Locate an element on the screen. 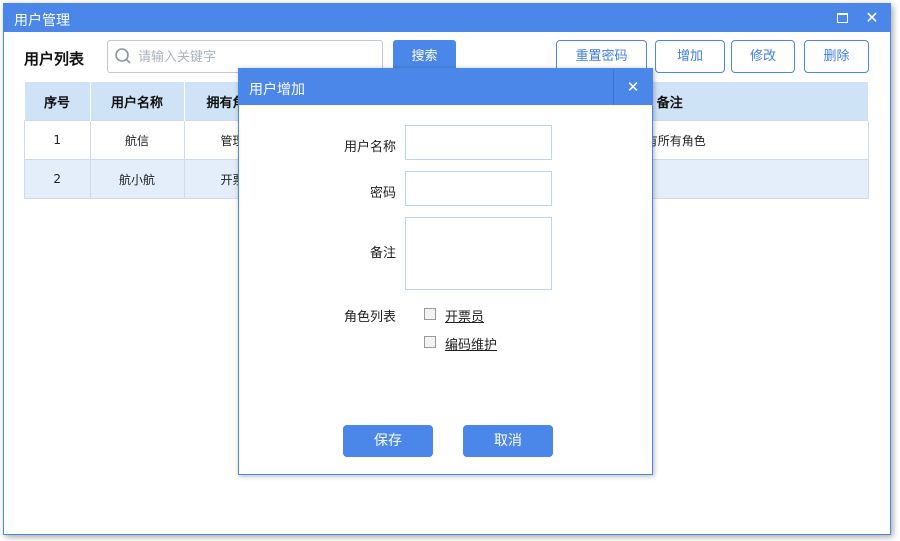  cell-username: 航信 is located at coordinates (137, 140).